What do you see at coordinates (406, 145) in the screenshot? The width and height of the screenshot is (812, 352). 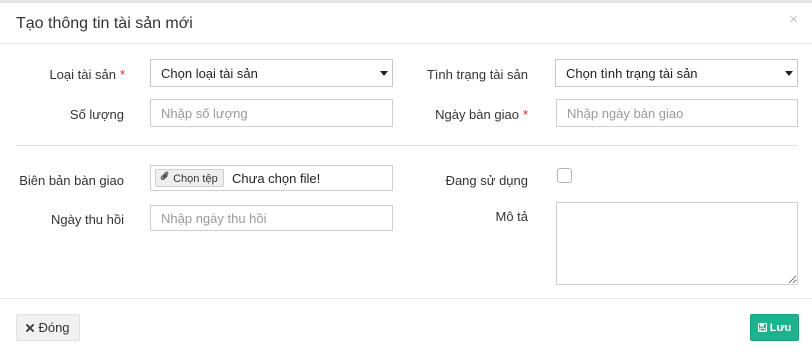 I see `section-divider` at bounding box center [406, 145].